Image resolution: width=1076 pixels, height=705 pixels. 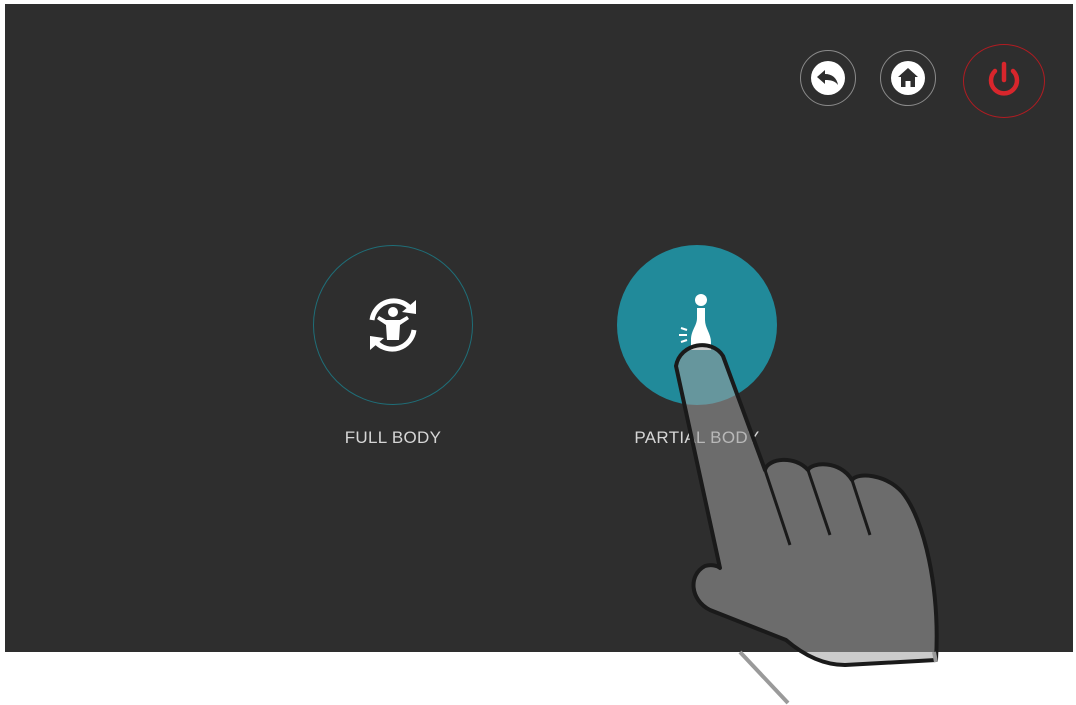 I want to click on full-body-rotation-icon, so click(x=393, y=325).